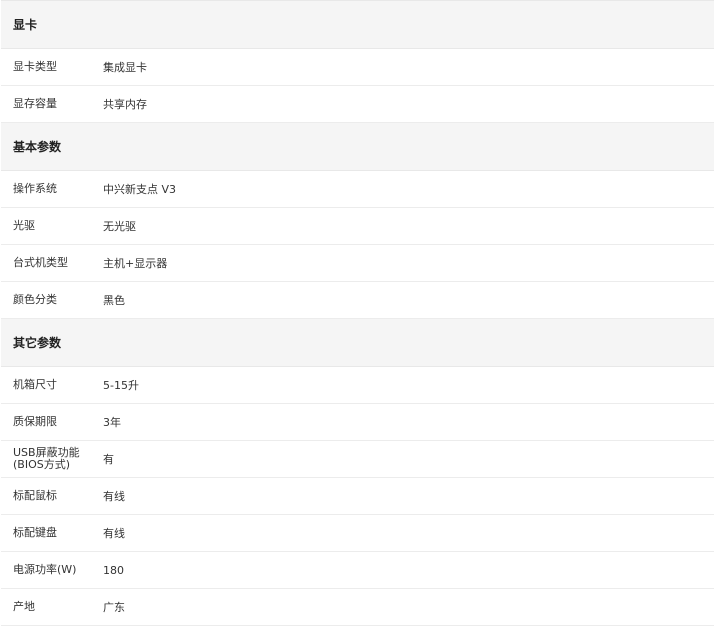 The height and width of the screenshot is (632, 715). What do you see at coordinates (40, 262) in the screenshot?
I see `spec-key: 台式机类型` at bounding box center [40, 262].